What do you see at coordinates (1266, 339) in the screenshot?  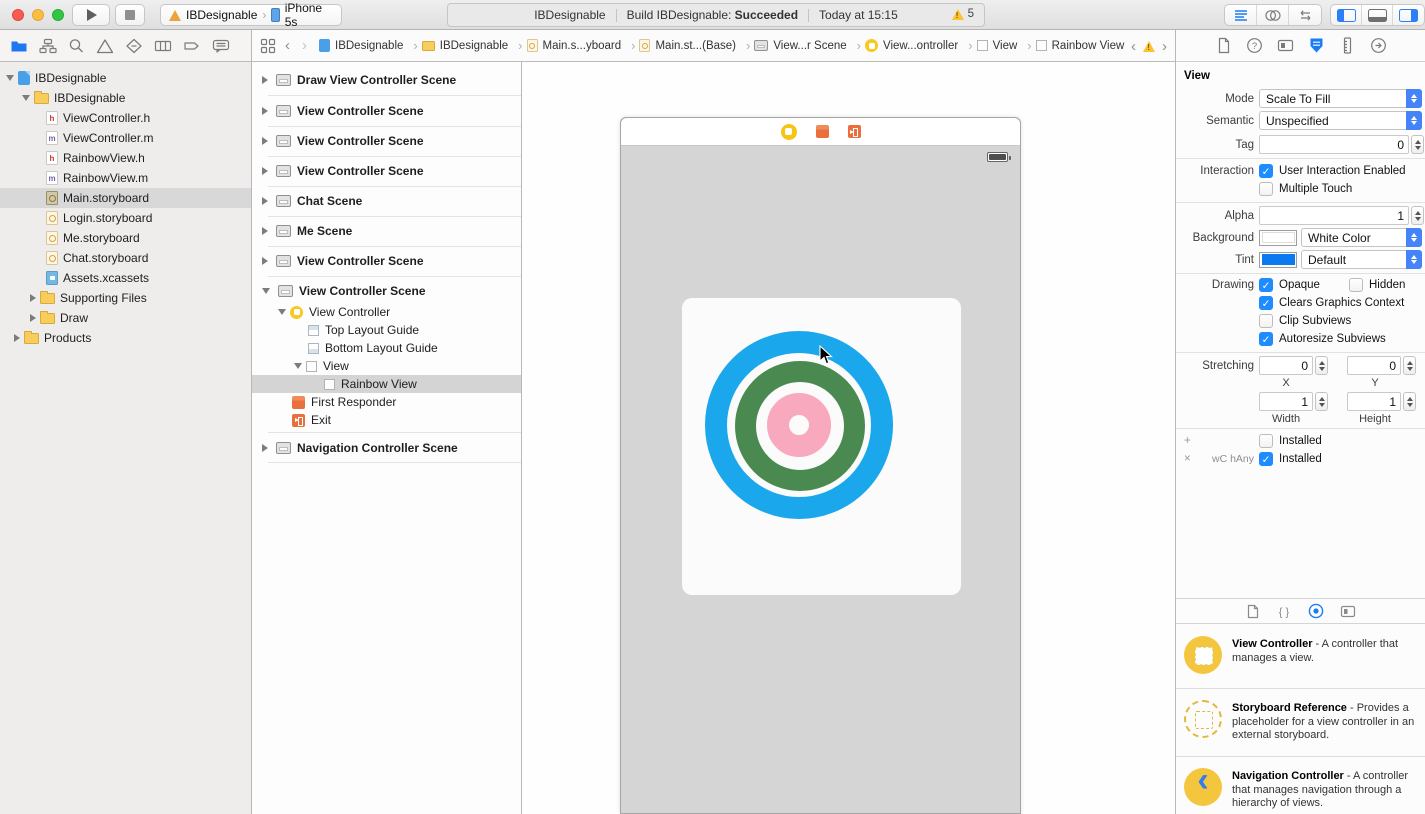 I see `autoresize-subviews-checkbox` at bounding box center [1266, 339].